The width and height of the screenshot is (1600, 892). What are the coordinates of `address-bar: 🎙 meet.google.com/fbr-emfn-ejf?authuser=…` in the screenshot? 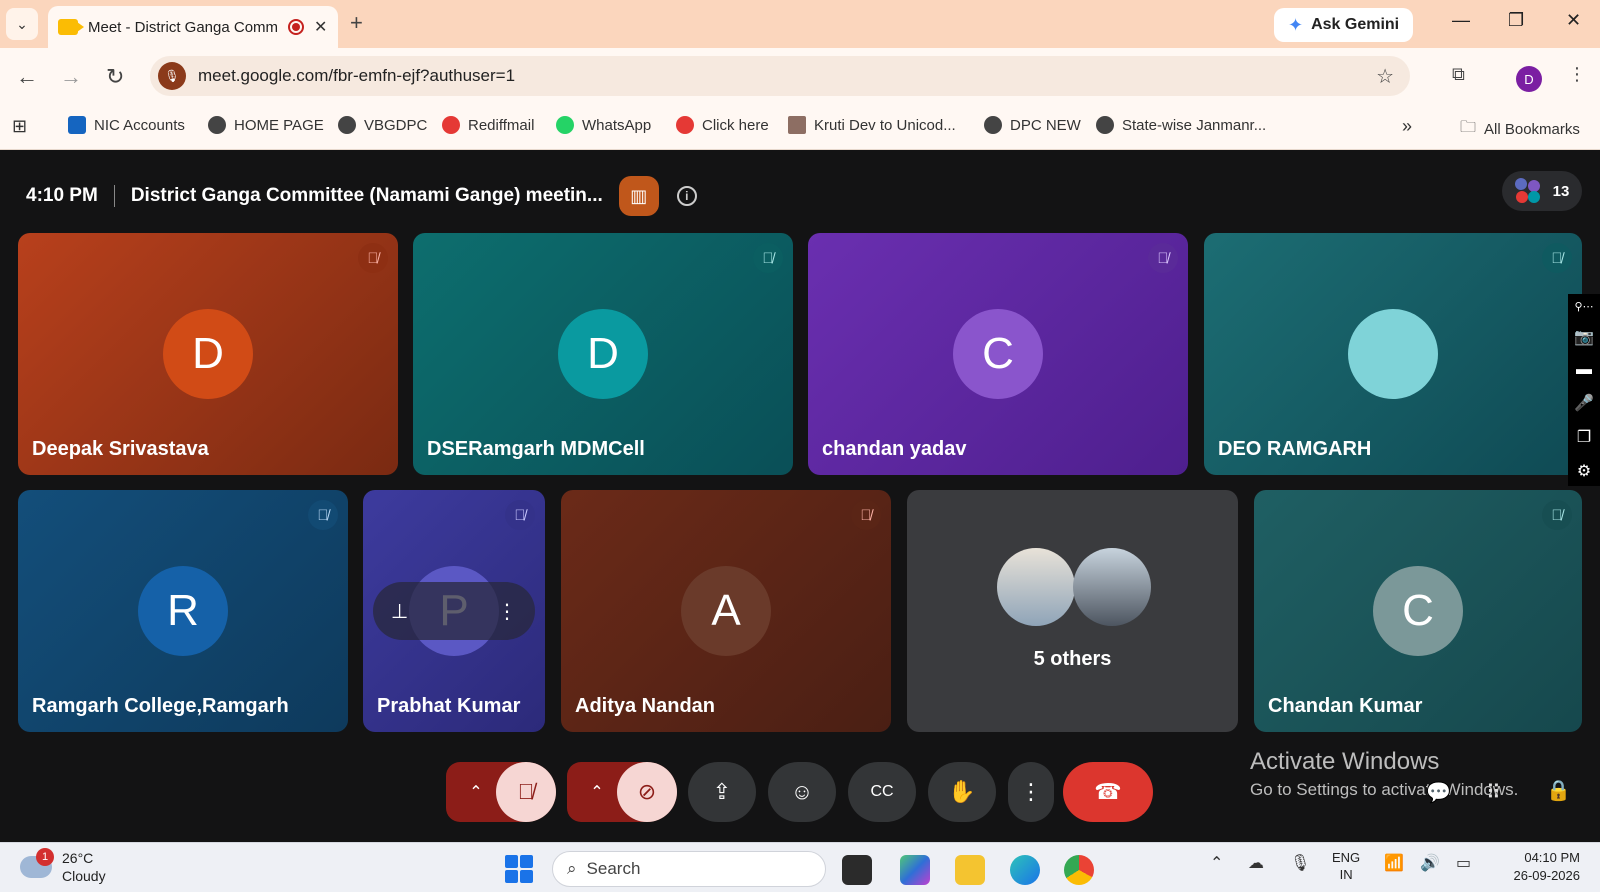 It's located at (780, 76).